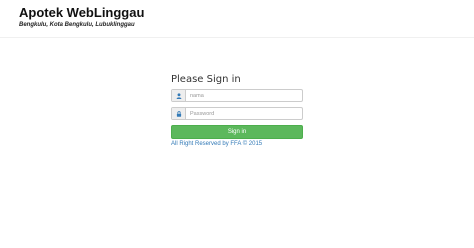 The image size is (474, 248). Describe the element at coordinates (244, 95) in the screenshot. I see `username-input` at that location.